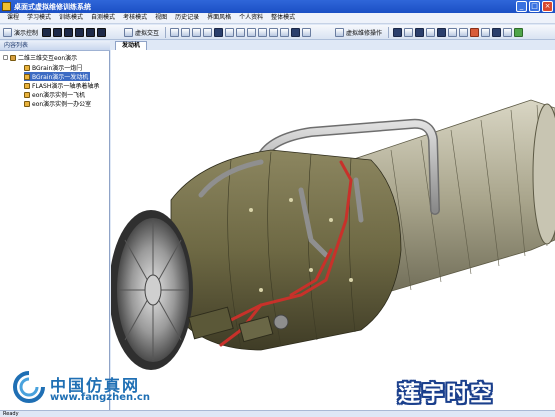 This screenshot has width=555, height=417. What do you see at coordinates (333, 45) in the screenshot?
I see `document-tabs: 发动机` at bounding box center [333, 45].